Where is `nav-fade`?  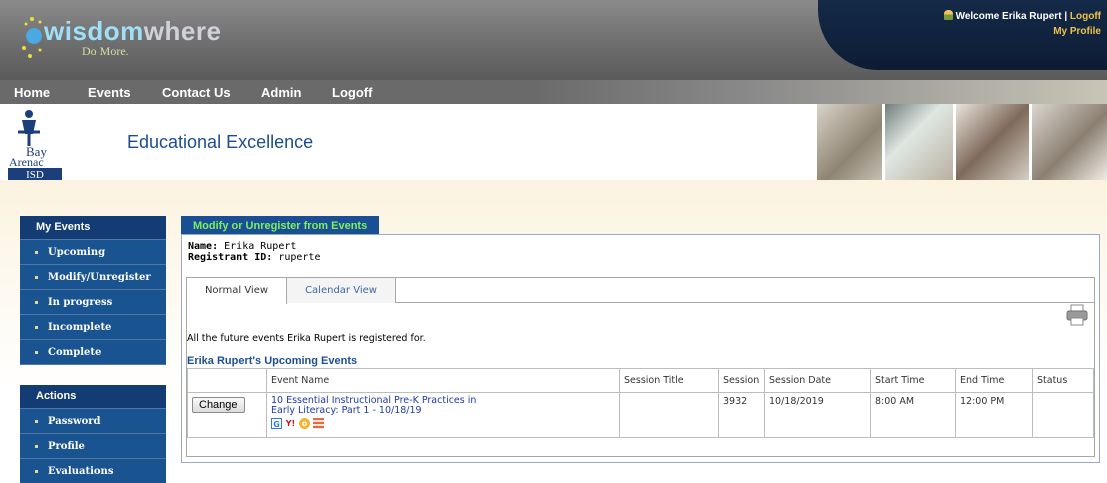 nav-fade is located at coordinates (818, 92).